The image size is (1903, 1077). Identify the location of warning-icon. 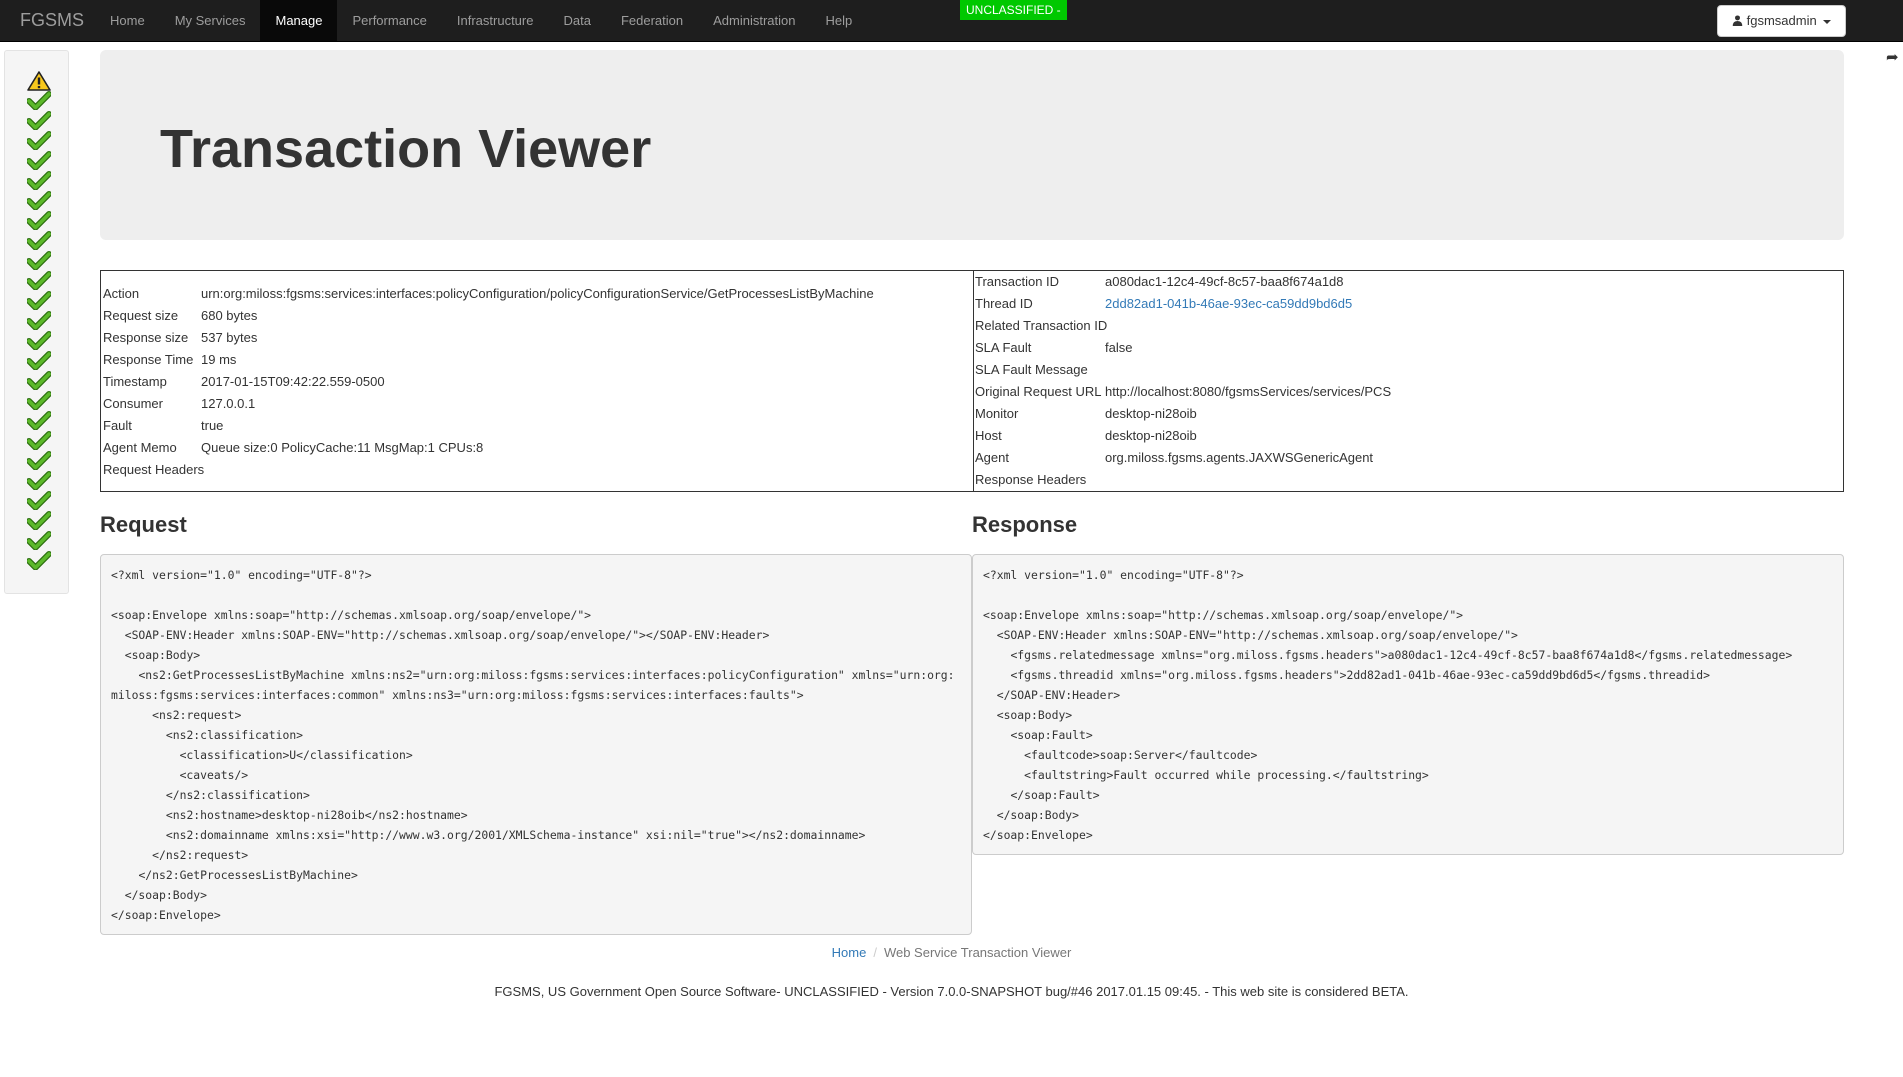
(39, 81).